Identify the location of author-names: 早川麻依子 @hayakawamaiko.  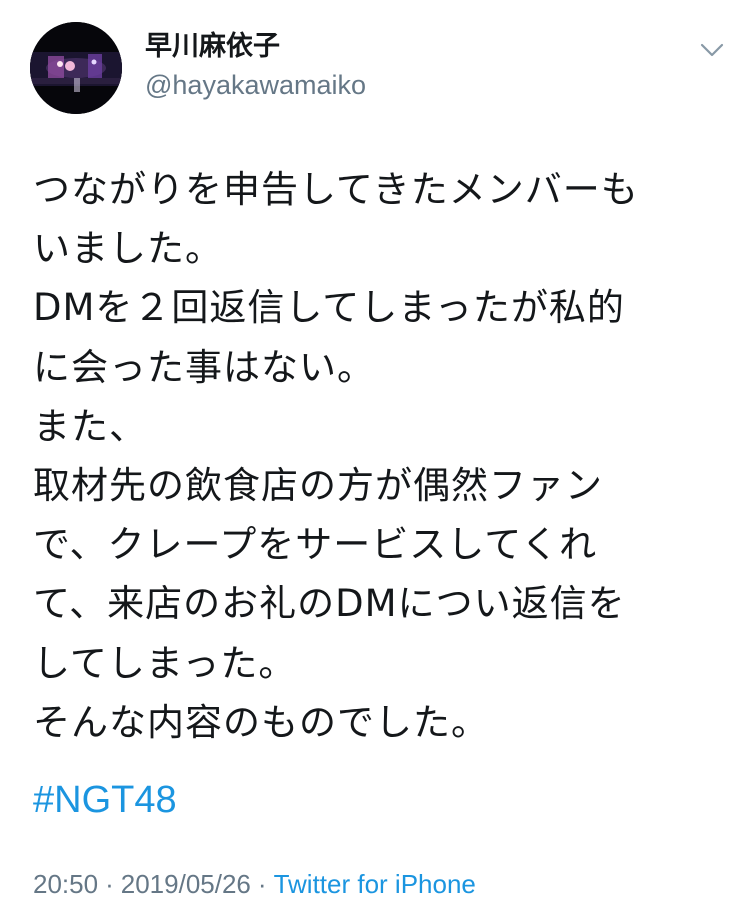
(255, 66).